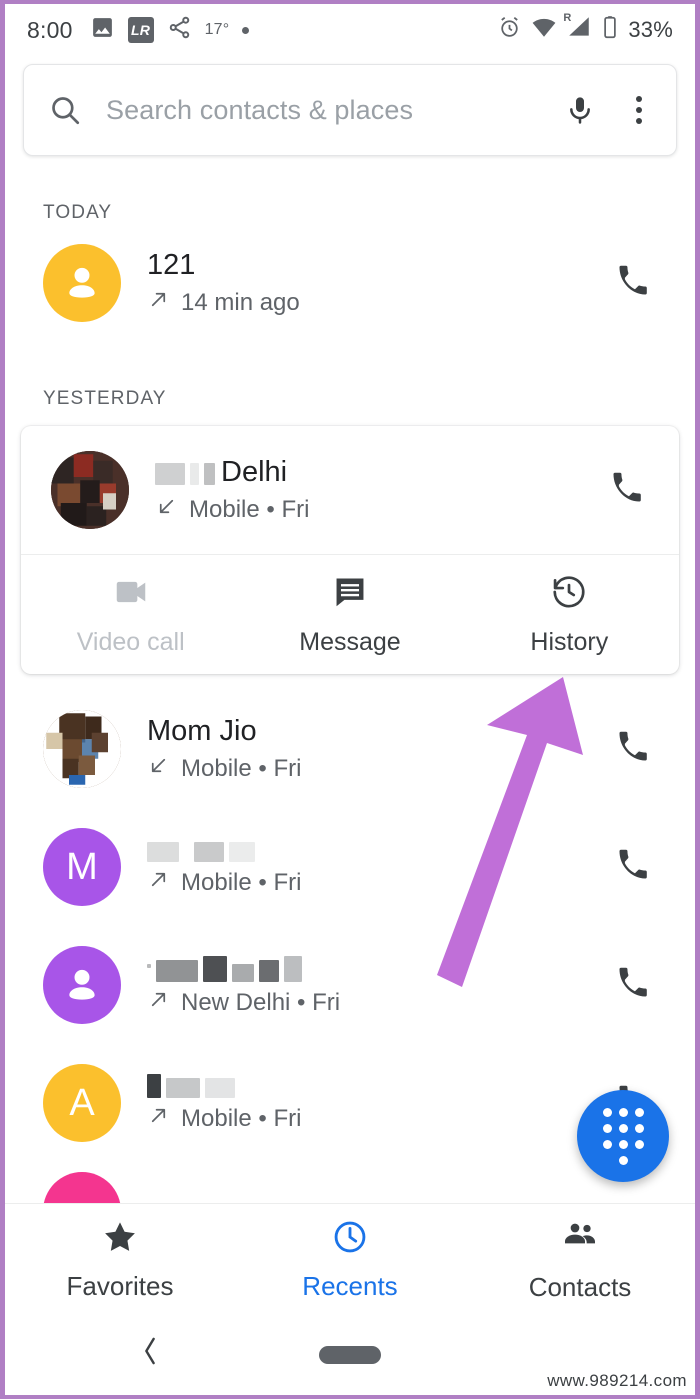 The width and height of the screenshot is (700, 1399). I want to click on call-log-row: 121 14 min ago, so click(350, 283).